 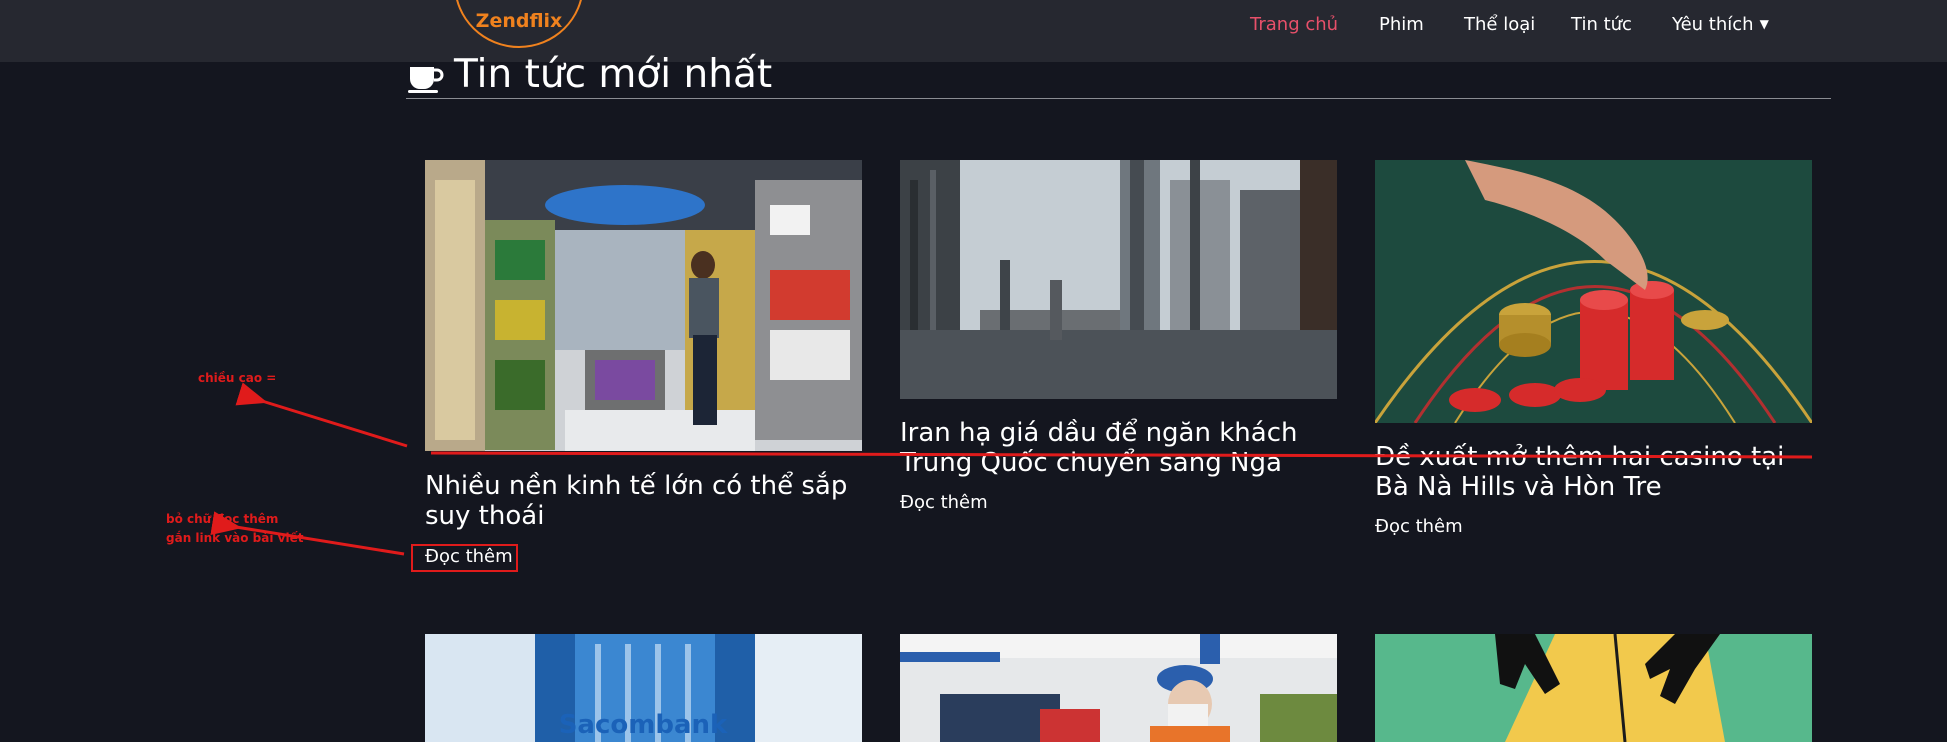 What do you see at coordinates (235, 538) in the screenshot?
I see `annotation-remove-note-line2: gắn link vào bài viết` at bounding box center [235, 538].